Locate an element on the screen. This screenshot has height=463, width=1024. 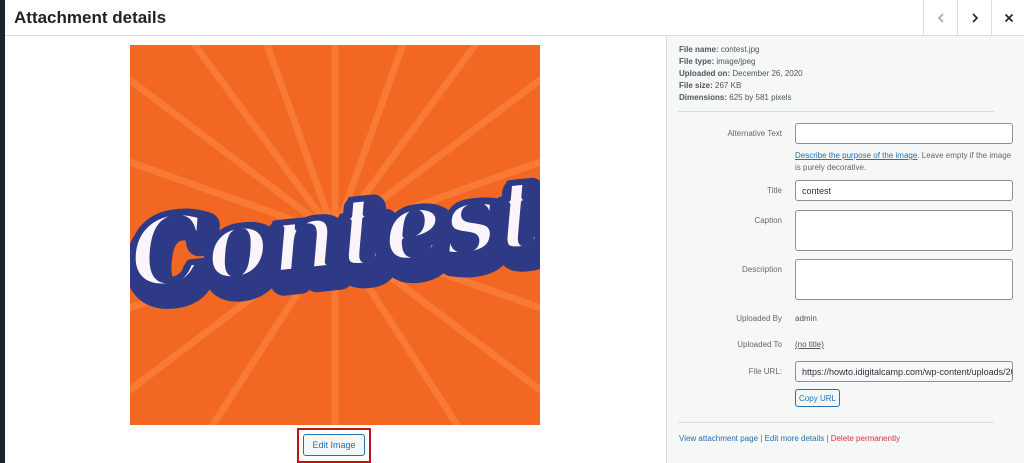
dimensions-row: Dimensions: 625 by 581 pixels is located at coordinates (735, 97).